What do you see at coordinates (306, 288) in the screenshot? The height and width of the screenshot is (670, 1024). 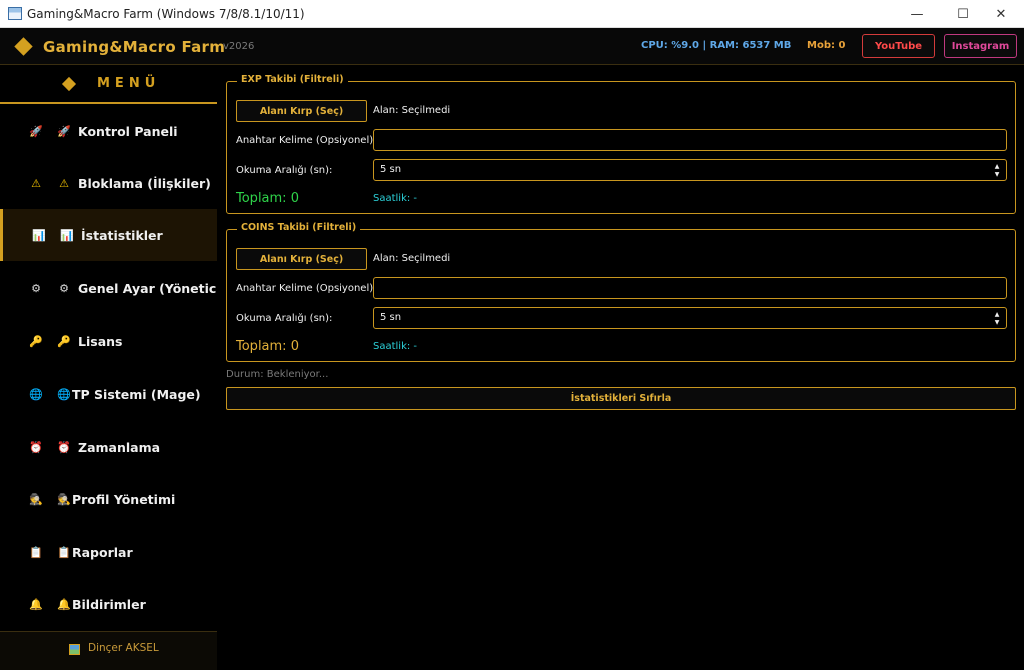 I see `coins-keyword-label: Anahtar Kelime (Opsiyonel):` at bounding box center [306, 288].